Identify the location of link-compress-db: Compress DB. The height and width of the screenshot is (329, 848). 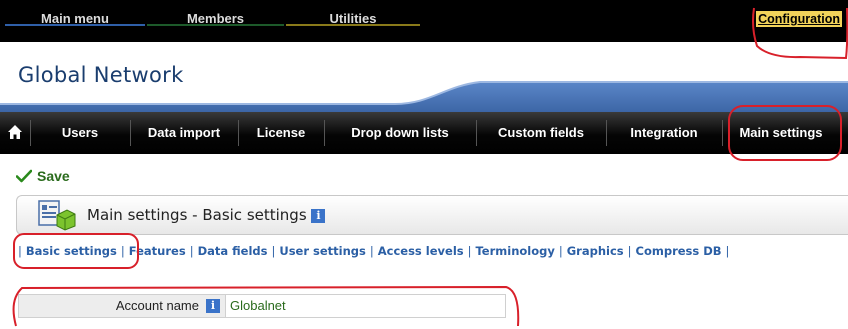
(679, 251).